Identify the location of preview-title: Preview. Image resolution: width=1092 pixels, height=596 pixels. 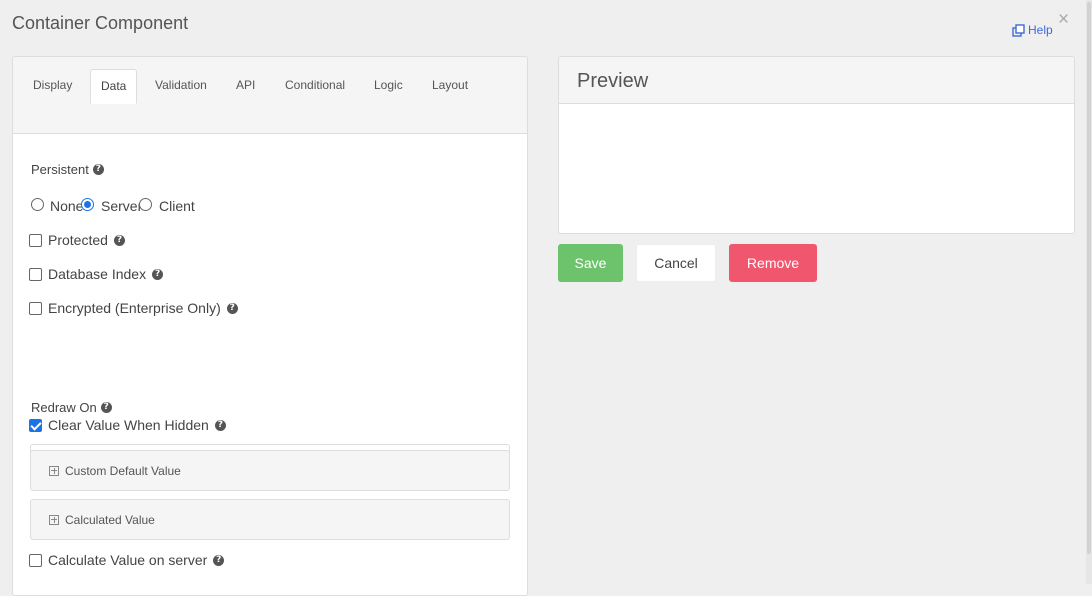
(816, 80).